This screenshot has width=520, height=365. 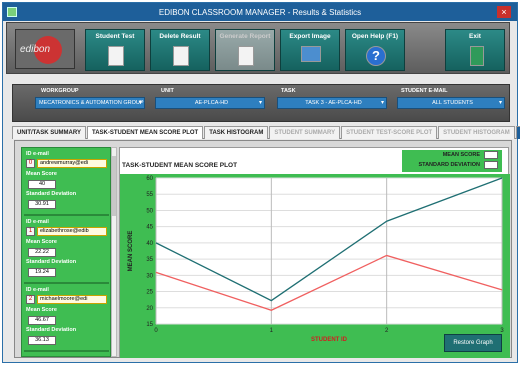 What do you see at coordinates (42, 252) in the screenshot?
I see `mean-score-value: 22.22` at bounding box center [42, 252].